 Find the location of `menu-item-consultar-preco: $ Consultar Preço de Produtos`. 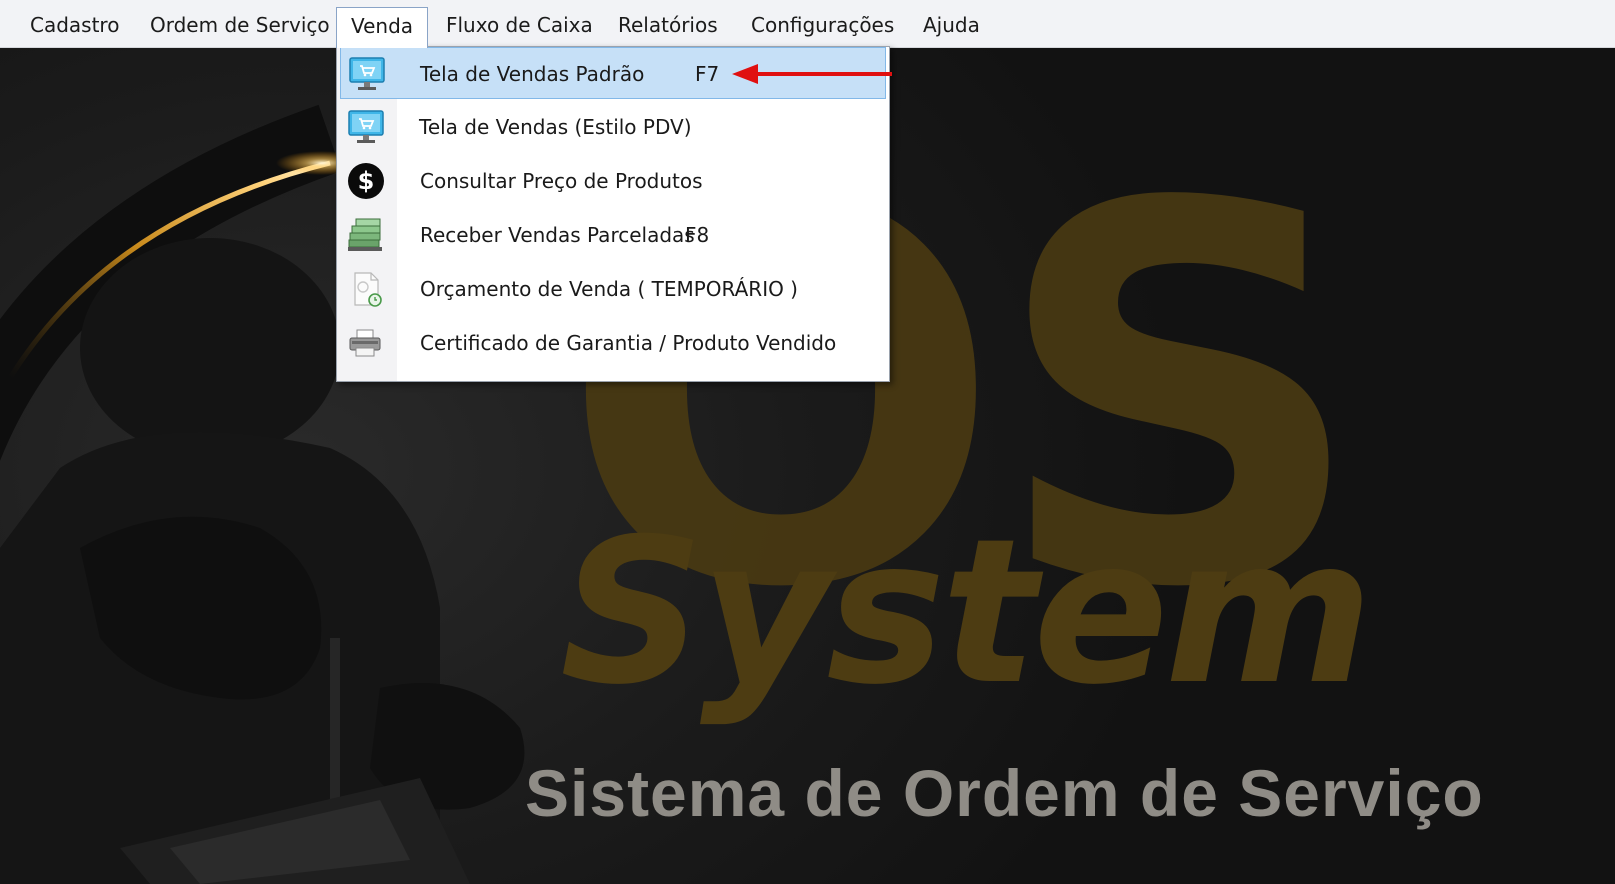

menu-item-consultar-preco: $ Consultar Preço de Produtos is located at coordinates (613, 181).